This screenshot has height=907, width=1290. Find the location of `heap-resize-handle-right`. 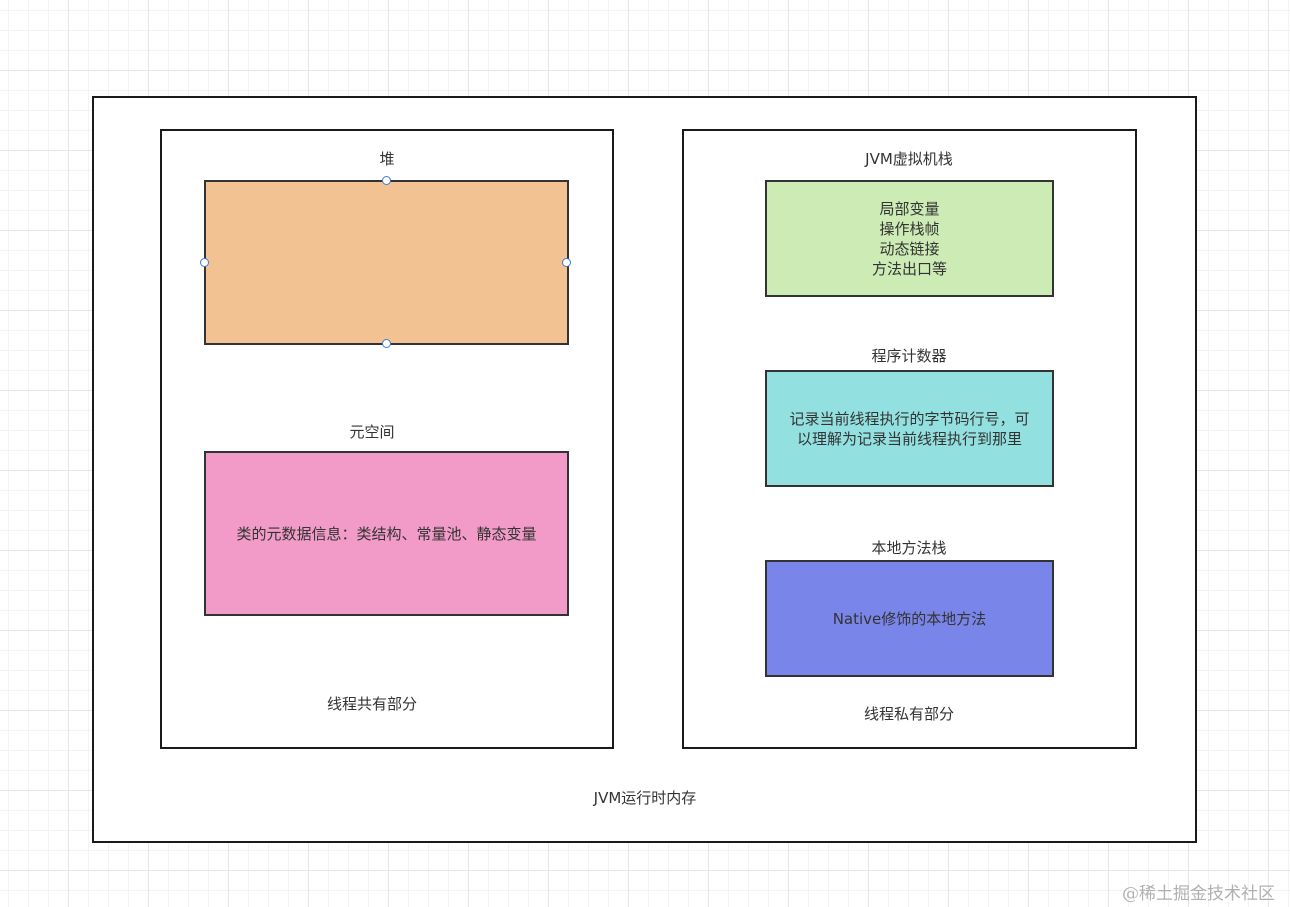

heap-resize-handle-right is located at coordinates (566, 262).